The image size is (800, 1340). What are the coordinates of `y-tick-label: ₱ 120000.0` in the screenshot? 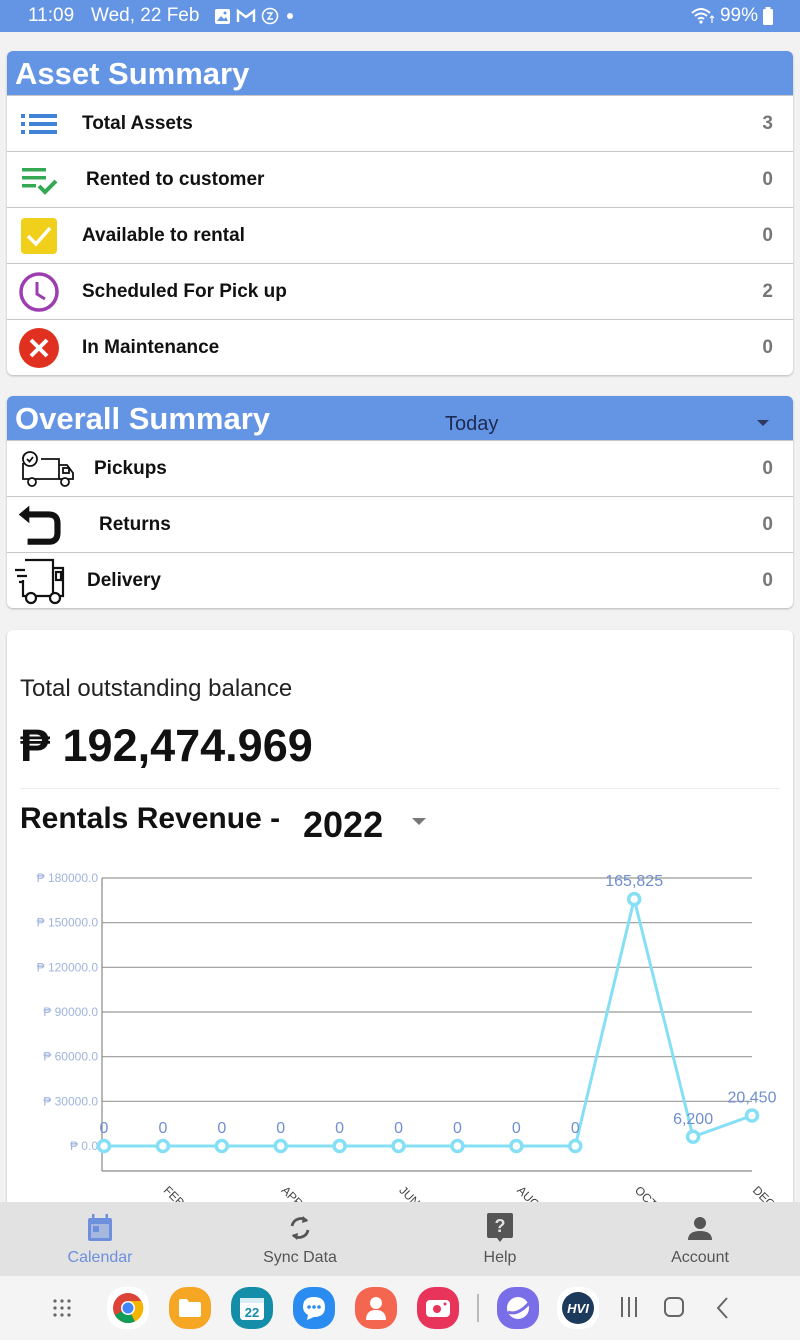 It's located at (68, 967).